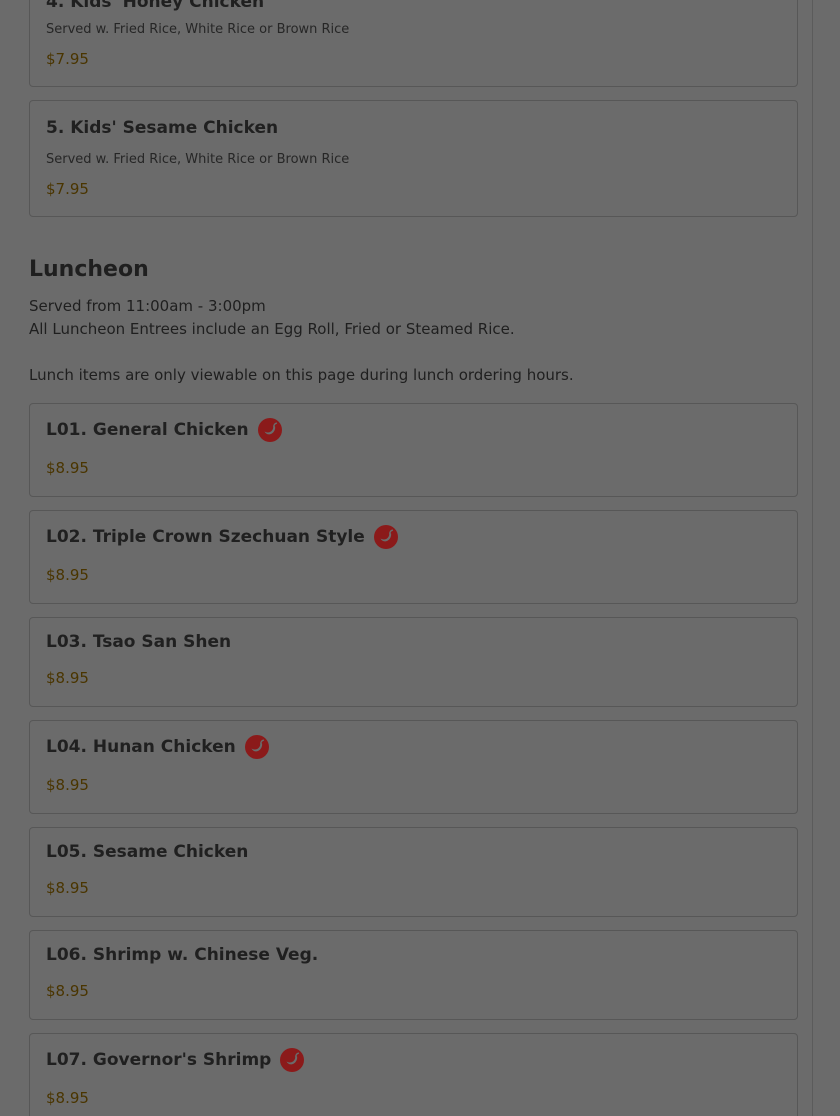  What do you see at coordinates (812, 558) in the screenshot?
I see `scrollbar-track` at bounding box center [812, 558].